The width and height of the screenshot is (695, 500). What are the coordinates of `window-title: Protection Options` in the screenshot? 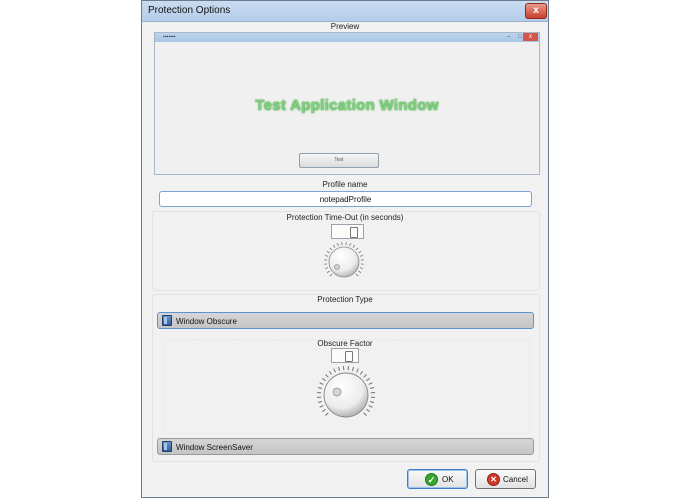 It's located at (189, 10).